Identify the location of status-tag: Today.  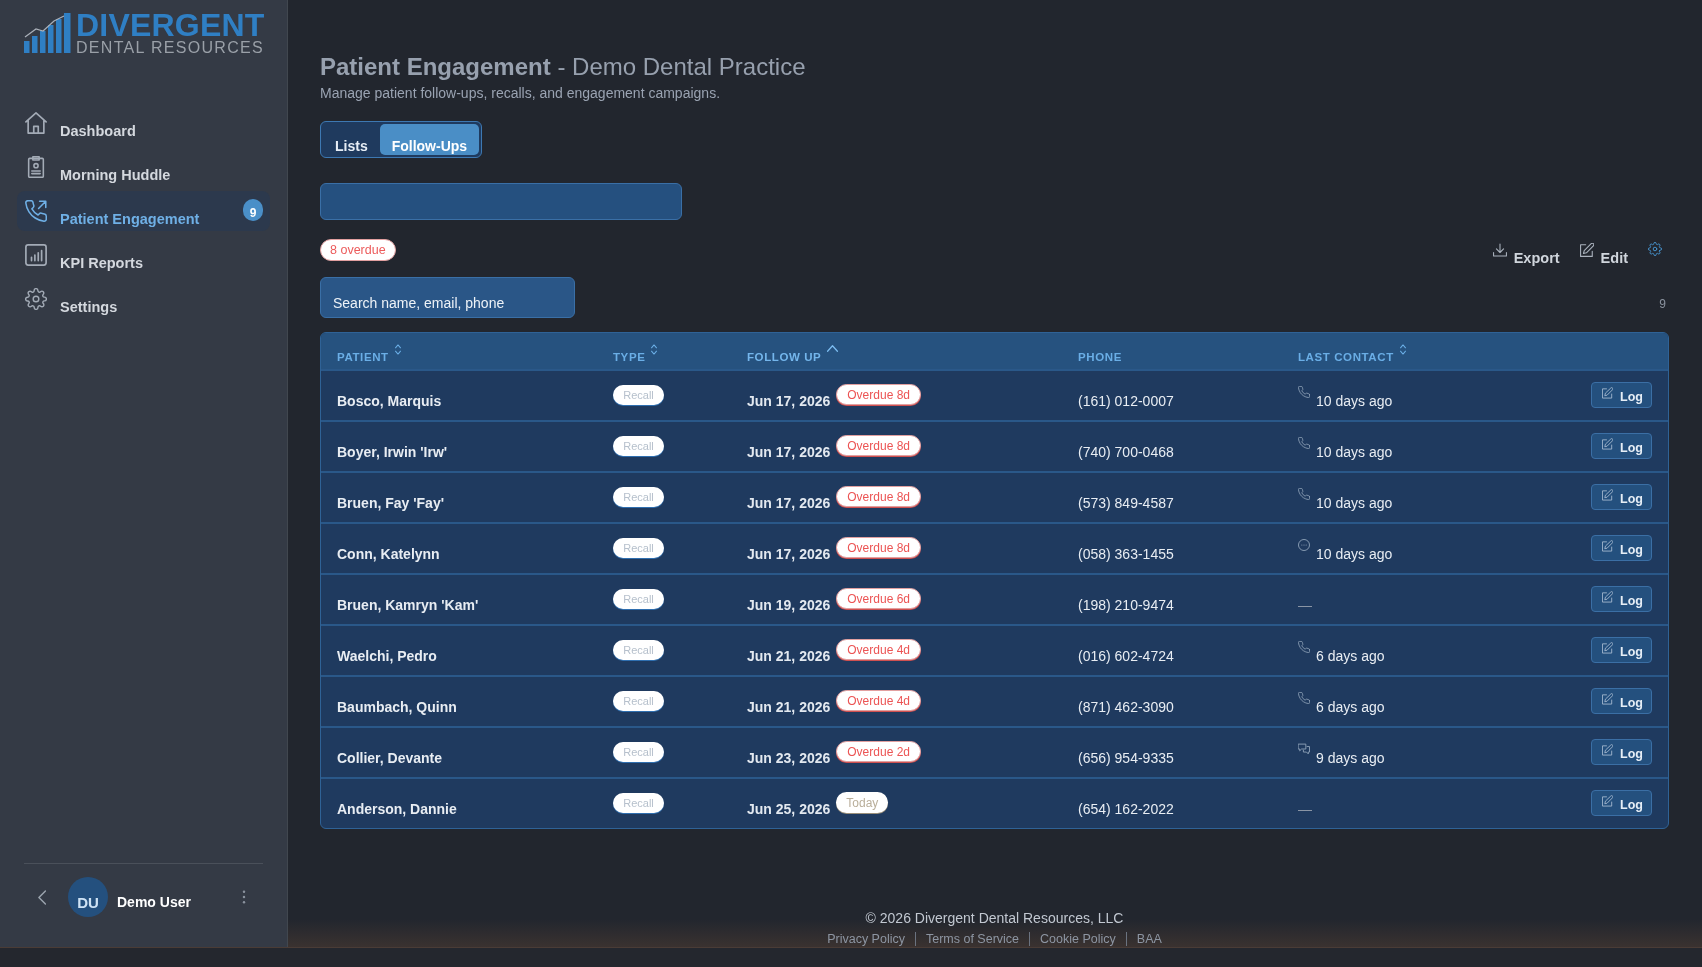
(862, 802).